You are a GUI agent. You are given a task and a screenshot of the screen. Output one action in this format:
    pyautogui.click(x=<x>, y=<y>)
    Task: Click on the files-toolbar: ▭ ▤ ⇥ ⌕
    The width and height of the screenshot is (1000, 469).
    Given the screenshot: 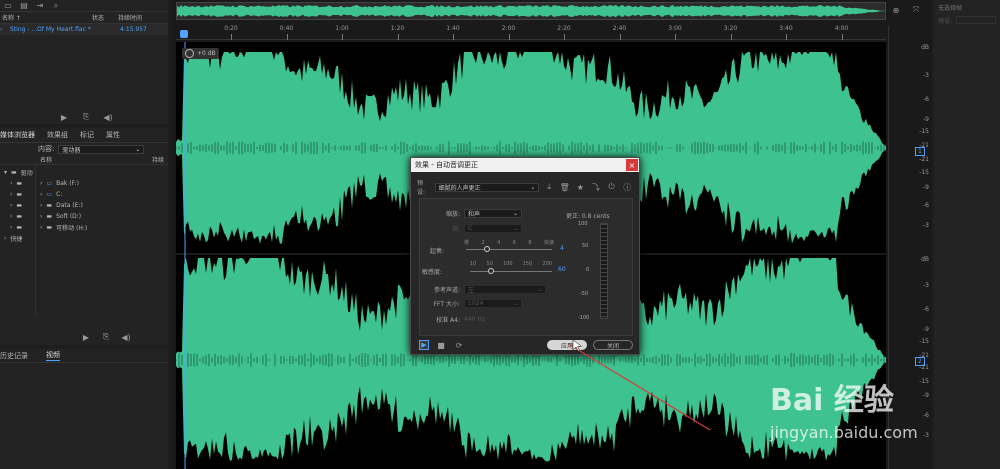 What is the action you would take?
    pyautogui.click(x=84, y=6)
    